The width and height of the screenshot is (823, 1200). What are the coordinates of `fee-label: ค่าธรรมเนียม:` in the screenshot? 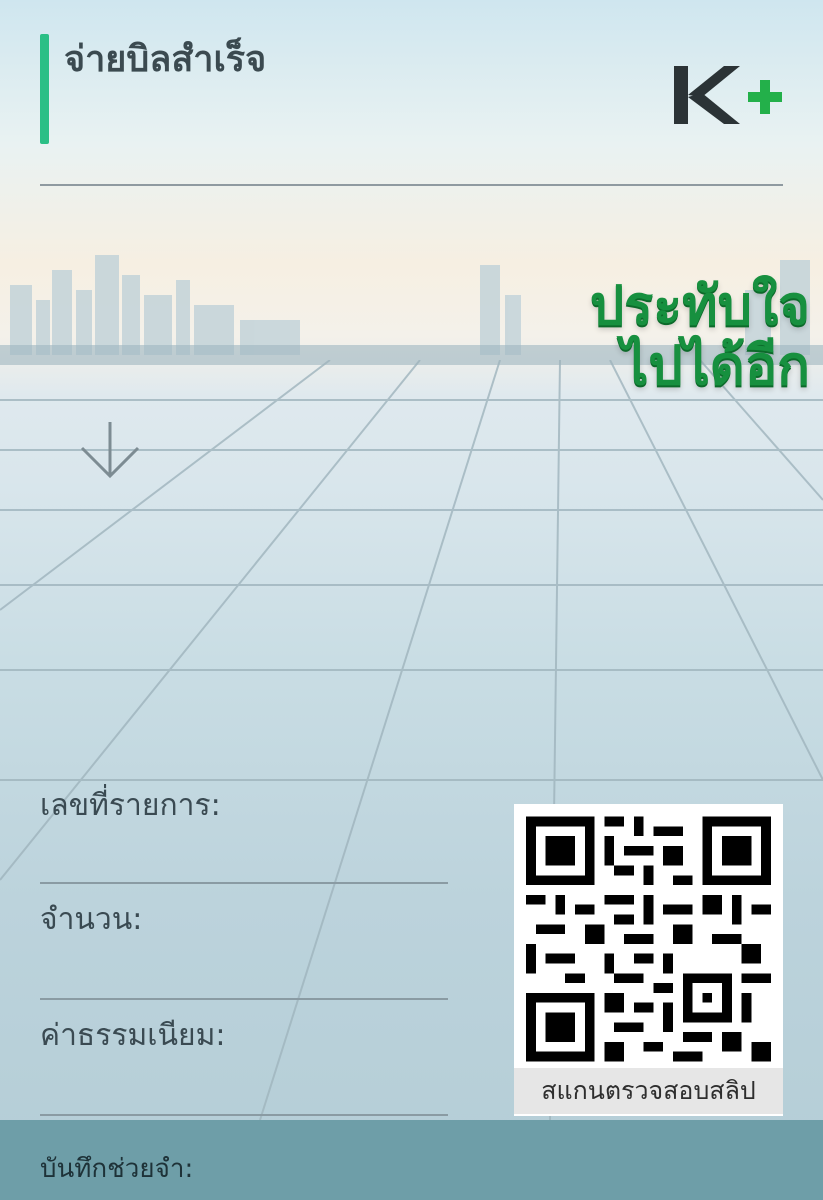 It's located at (133, 1035).